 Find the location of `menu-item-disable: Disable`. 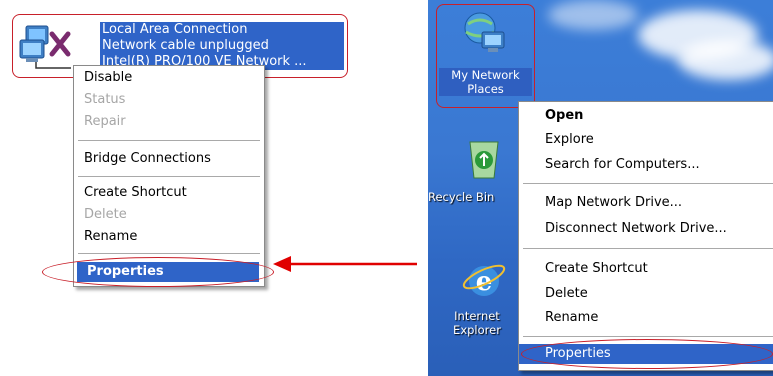

menu-item-disable: Disable is located at coordinates (169, 78).